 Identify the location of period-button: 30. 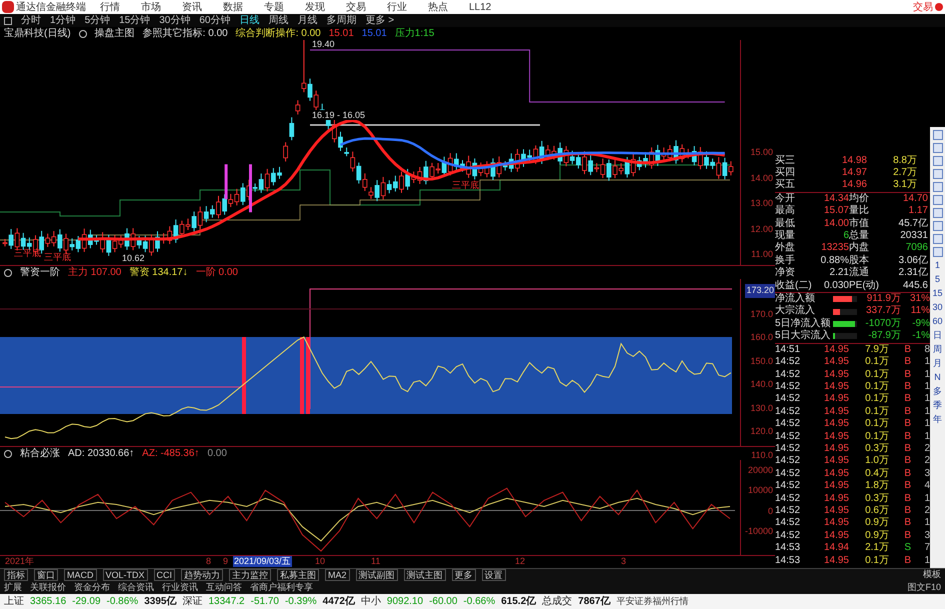
(937, 307).